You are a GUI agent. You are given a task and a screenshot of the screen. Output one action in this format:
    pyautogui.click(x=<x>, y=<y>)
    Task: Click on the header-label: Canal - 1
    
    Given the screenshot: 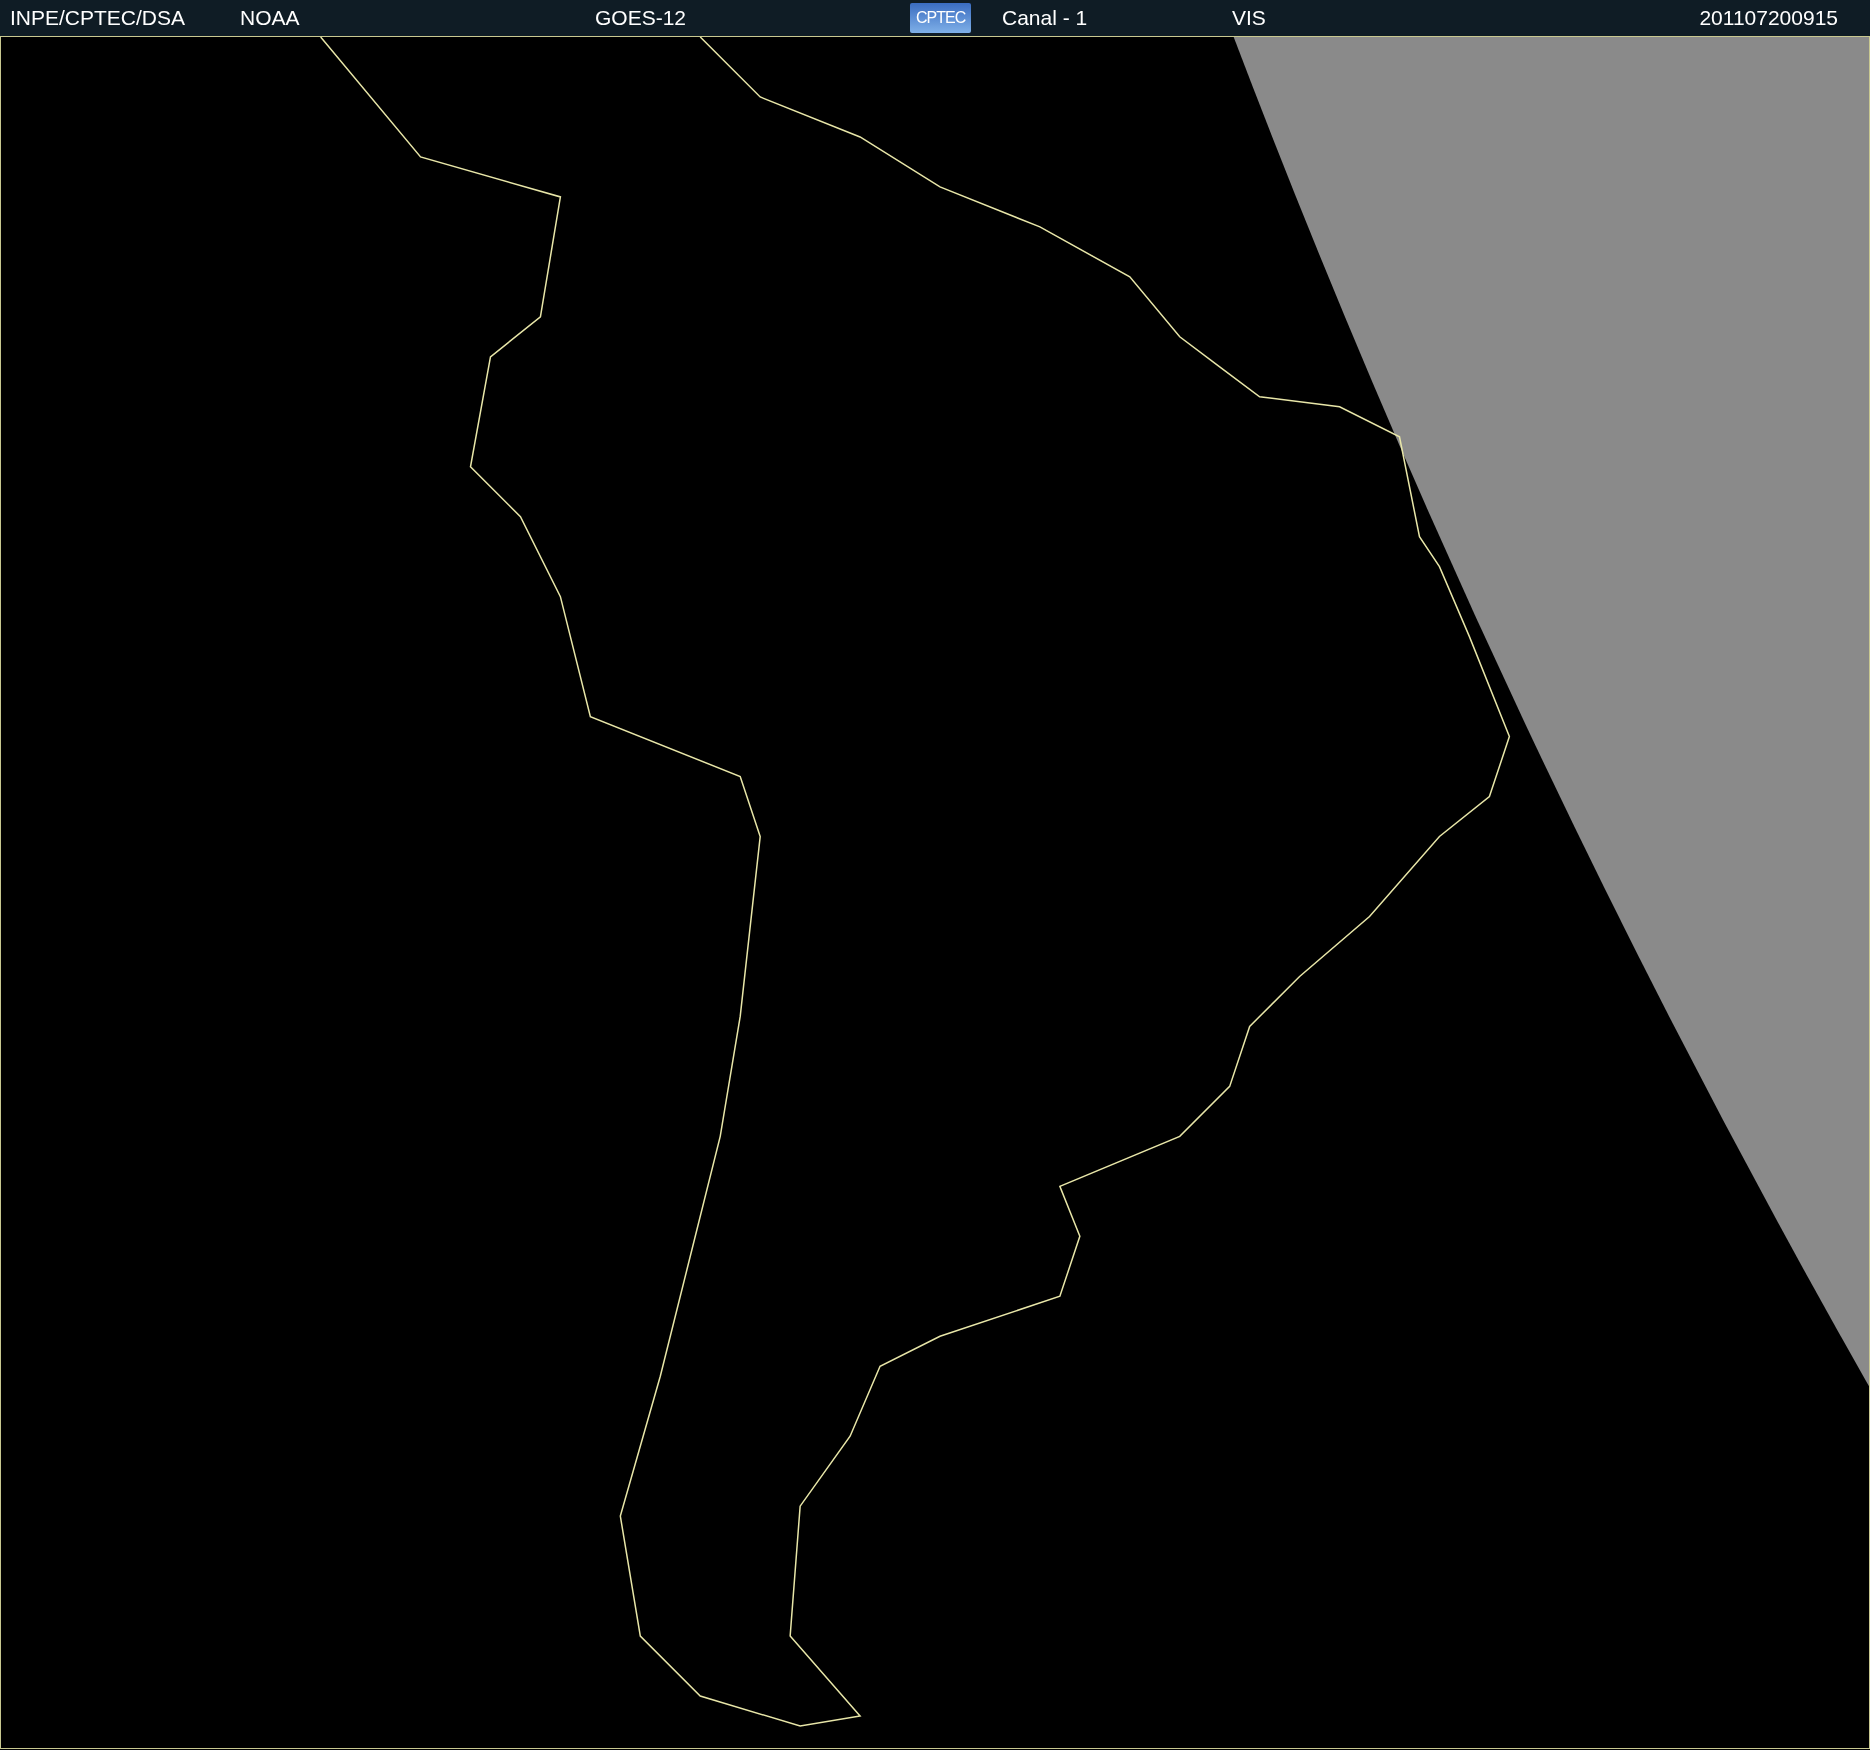 What is the action you would take?
    pyautogui.click(x=1045, y=18)
    